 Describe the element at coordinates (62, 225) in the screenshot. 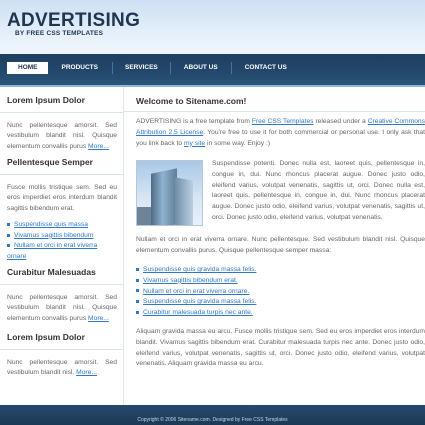

I see `list-item: Suspendisse quis massa` at that location.